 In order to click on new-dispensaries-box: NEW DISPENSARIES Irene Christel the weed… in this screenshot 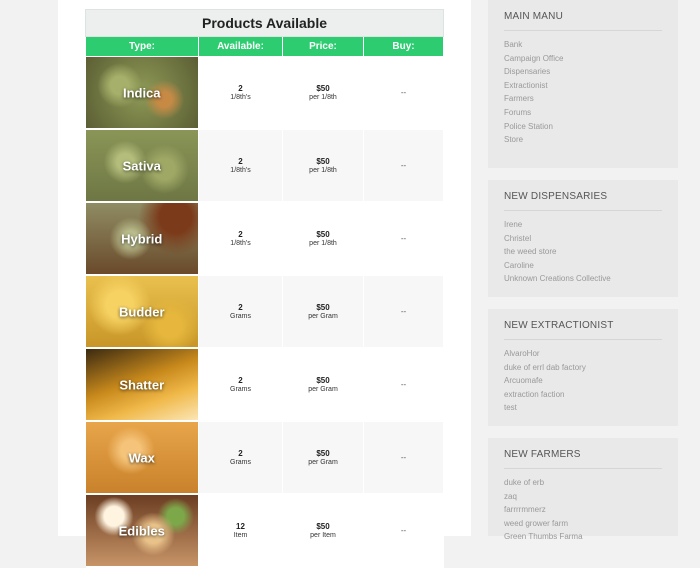, I will do `click(583, 238)`.